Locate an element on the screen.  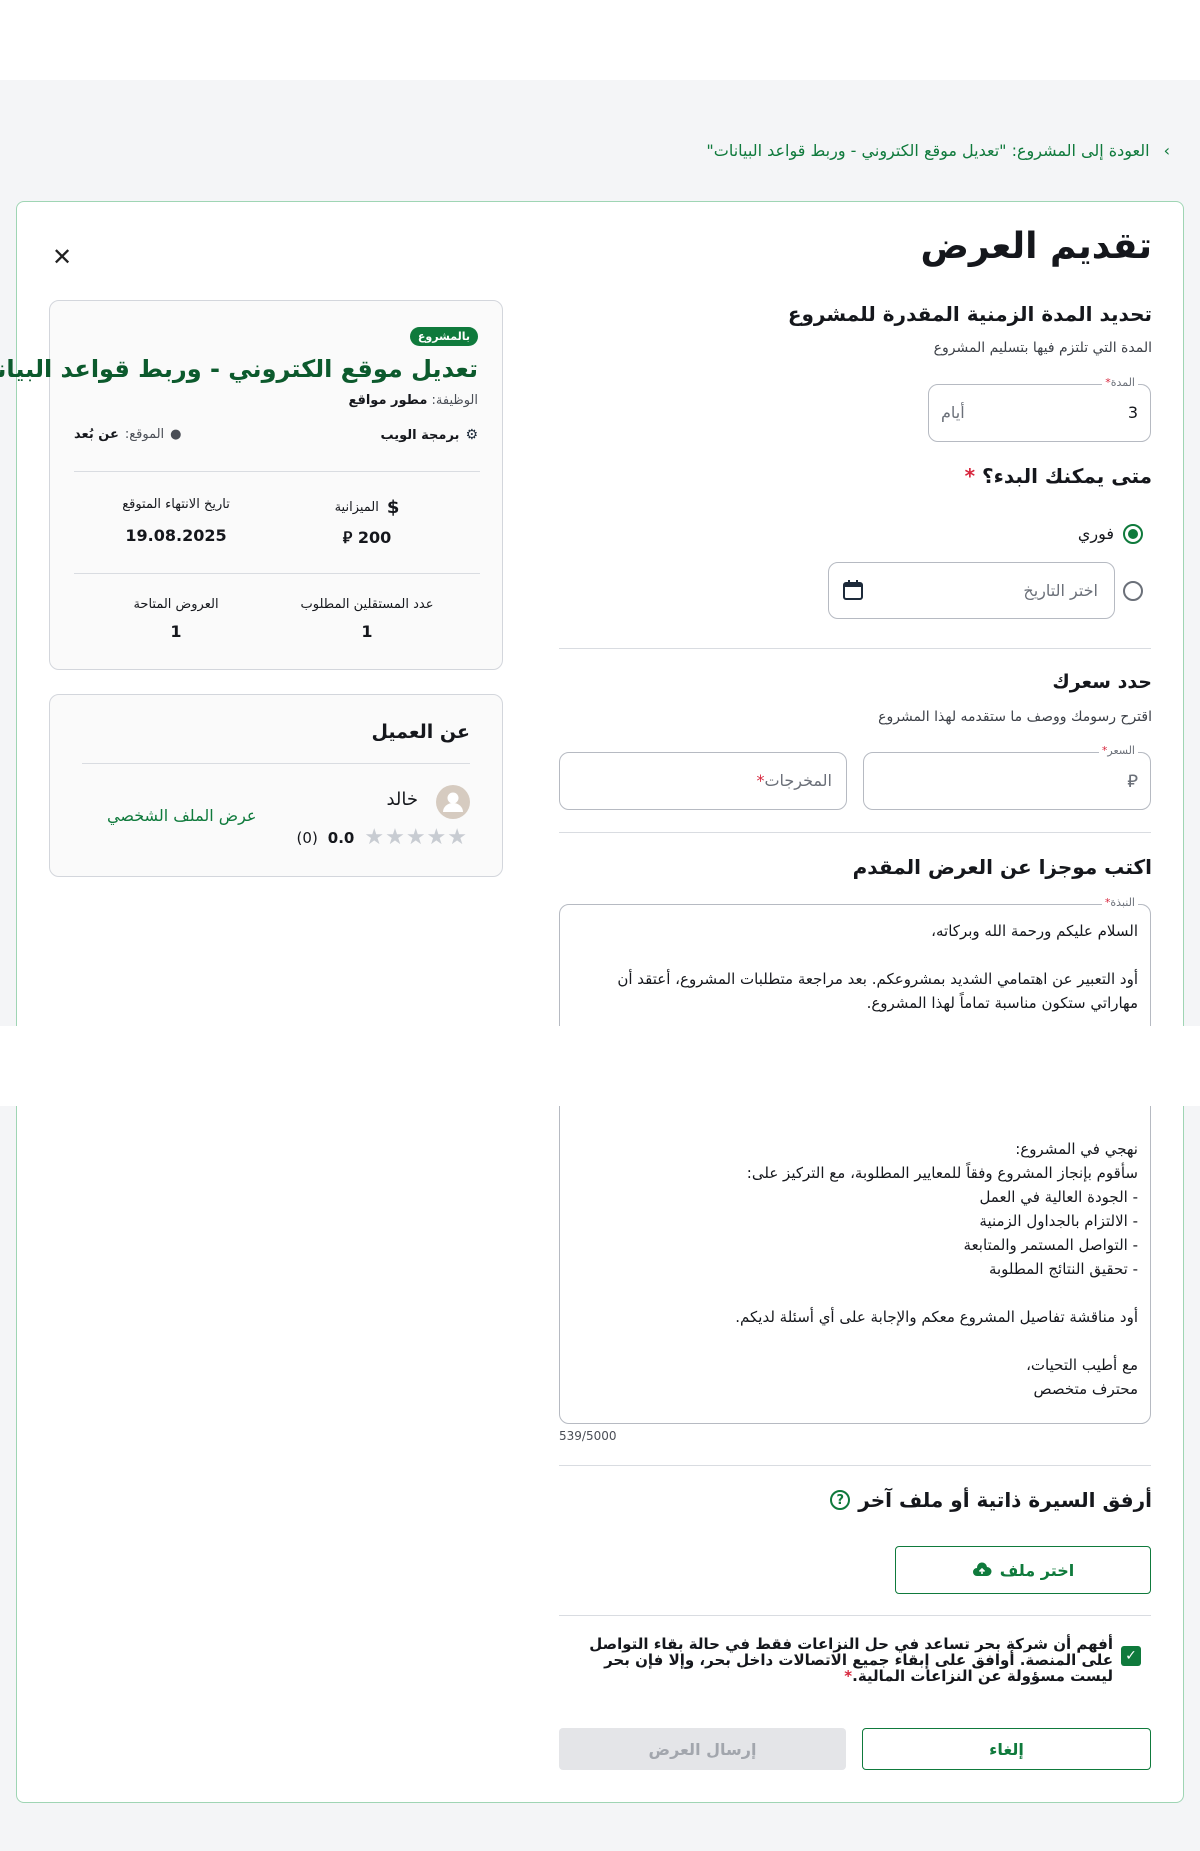
attach-heading-row: أرفق السيرة ذاتية أو ملف آخر ? is located at coordinates (991, 1500).